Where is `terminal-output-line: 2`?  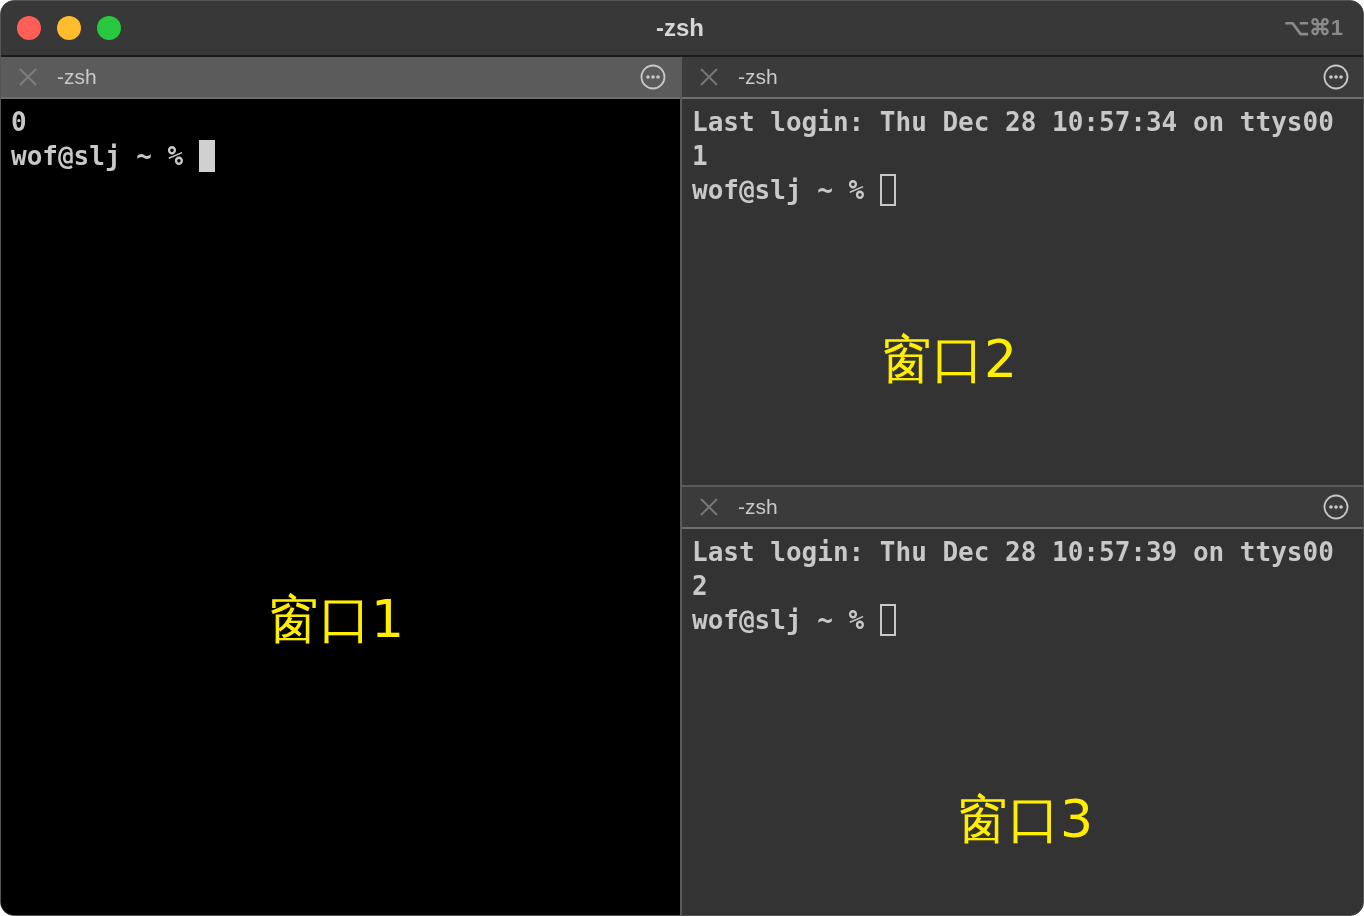
terminal-output-line: 2 is located at coordinates (700, 586).